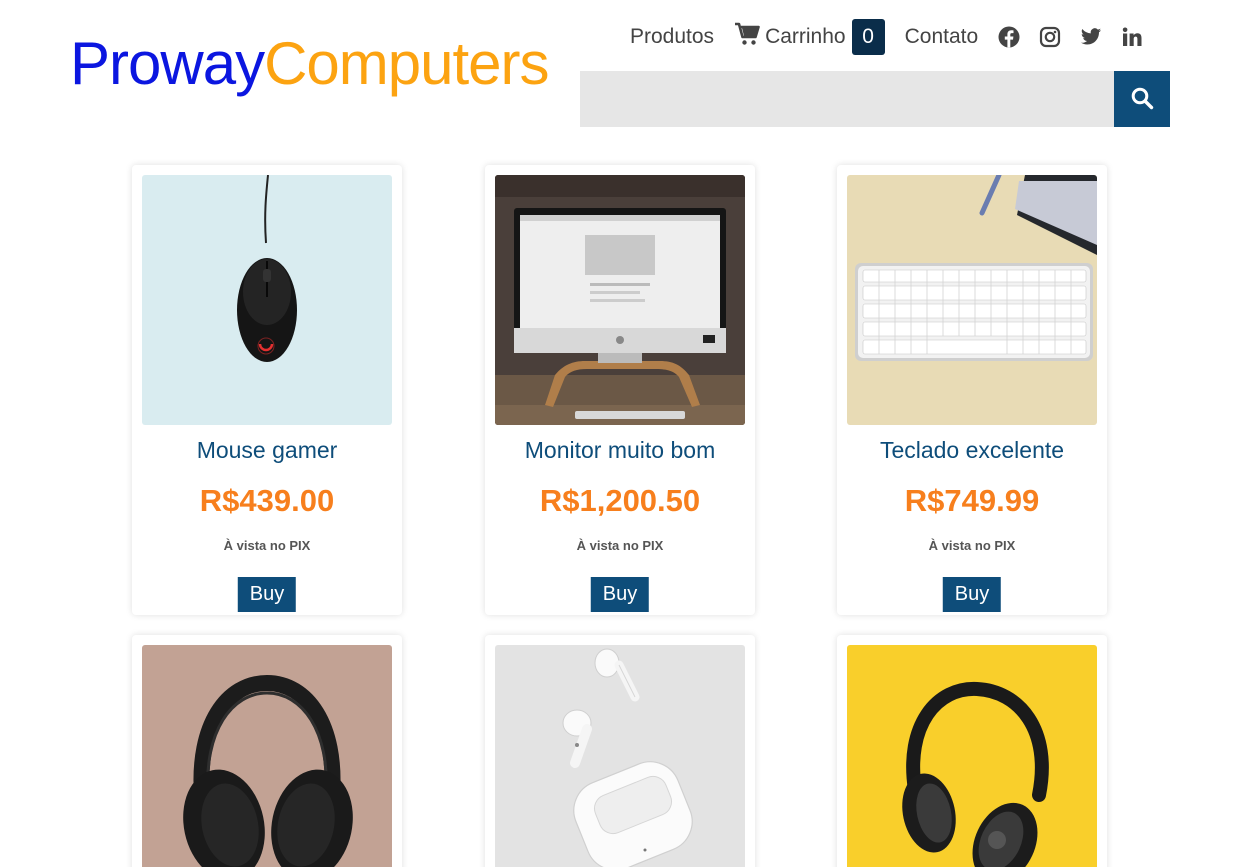  What do you see at coordinates (1009, 37) in the screenshot?
I see `facebook-icon` at bounding box center [1009, 37].